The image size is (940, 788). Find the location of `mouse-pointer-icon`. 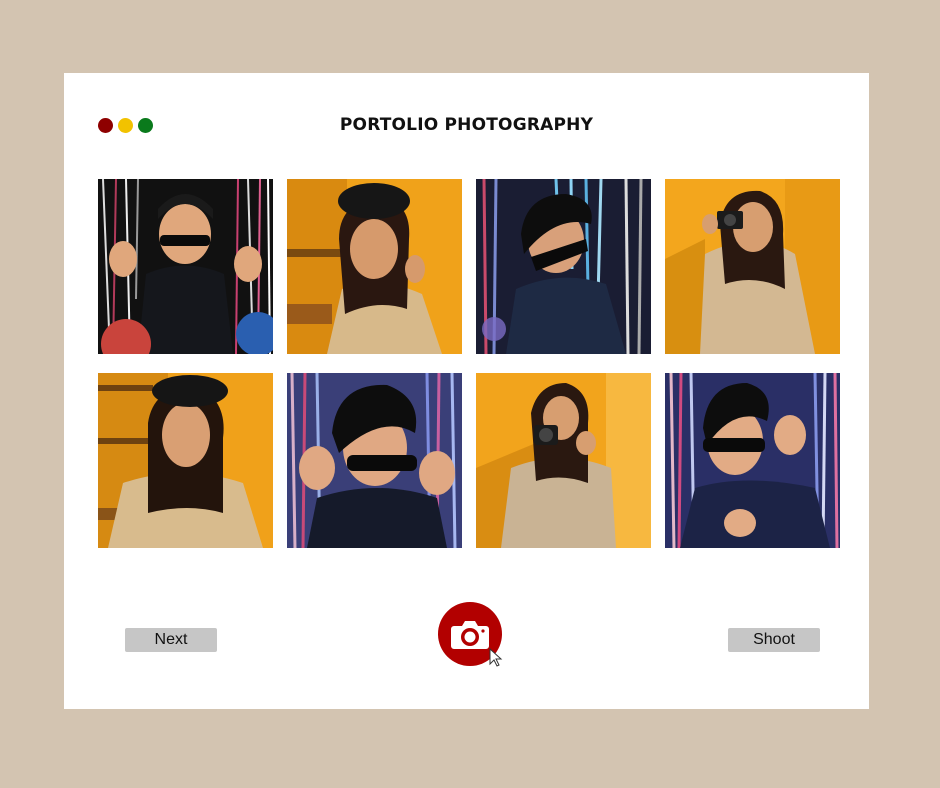

mouse-pointer-icon is located at coordinates (496, 657).